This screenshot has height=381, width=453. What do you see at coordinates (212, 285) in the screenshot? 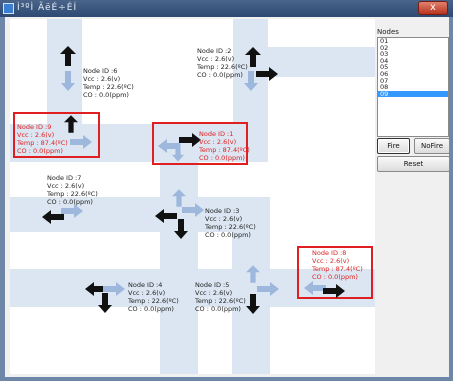
I see `node-id: Node ID :5` at bounding box center [212, 285].